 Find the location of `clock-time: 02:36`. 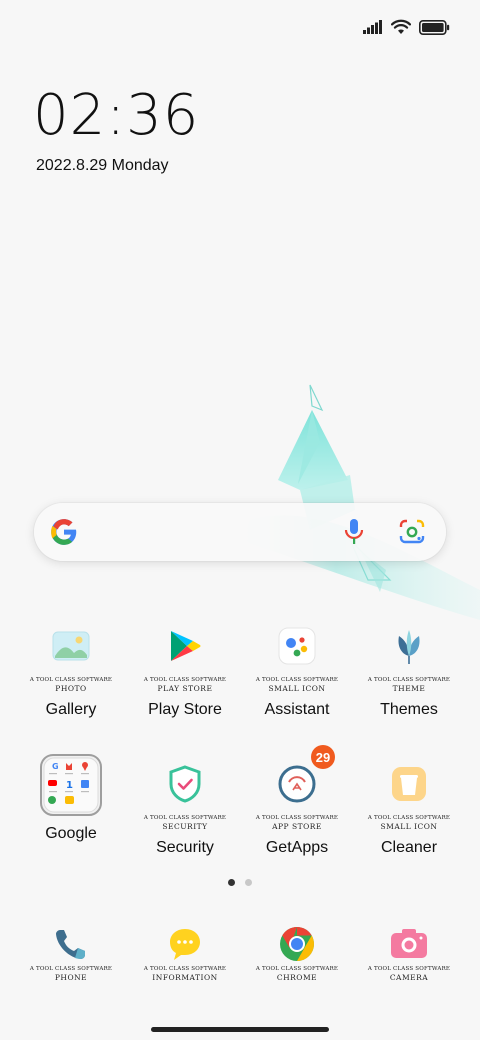

clock-time: 02:36 is located at coordinates (116, 116).